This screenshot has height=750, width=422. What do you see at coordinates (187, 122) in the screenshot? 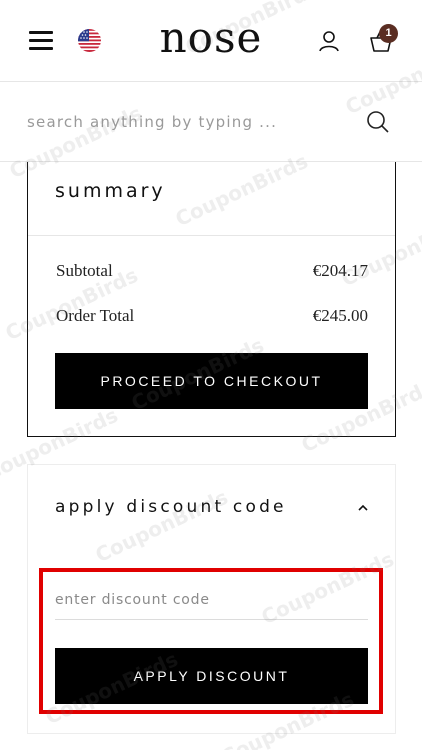
I see `search-input` at bounding box center [187, 122].